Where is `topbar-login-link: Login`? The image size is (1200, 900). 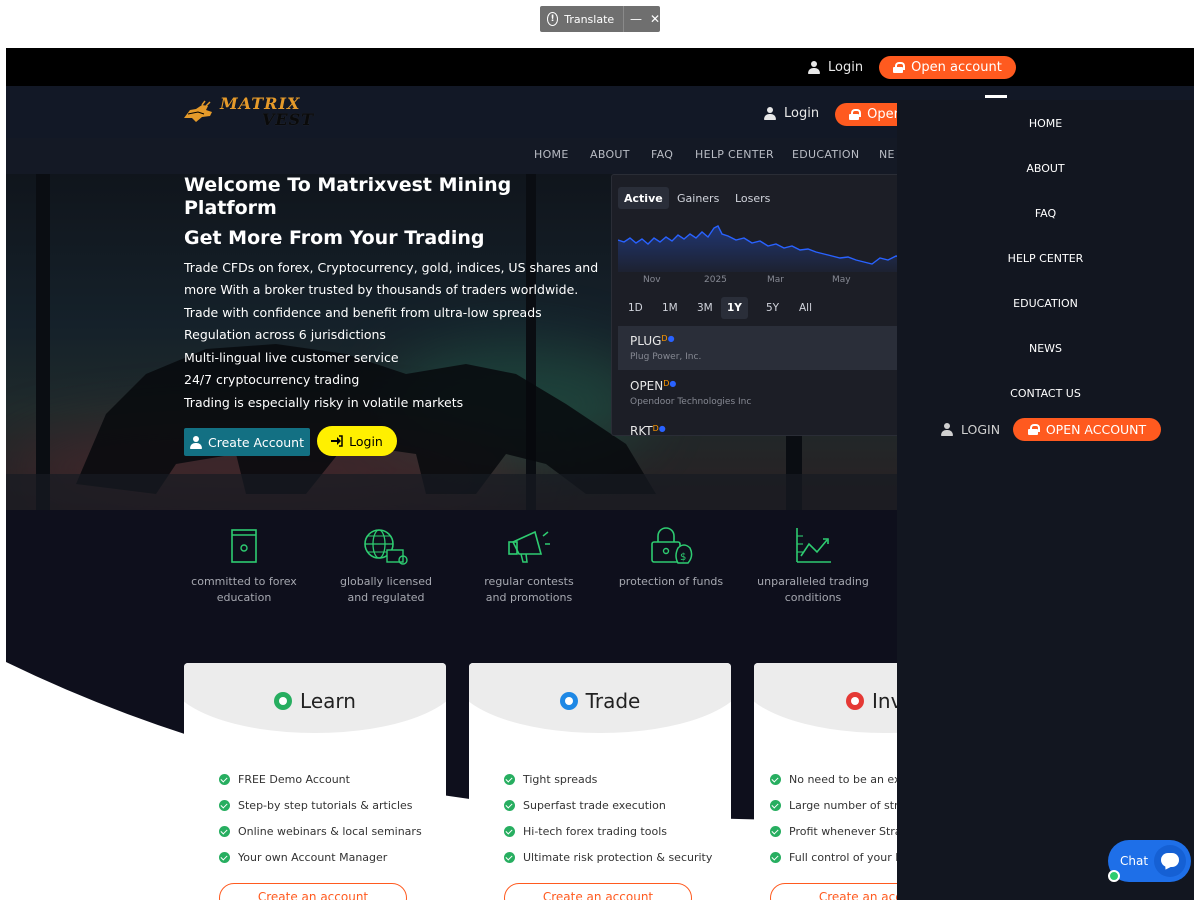 topbar-login-link: Login is located at coordinates (835, 67).